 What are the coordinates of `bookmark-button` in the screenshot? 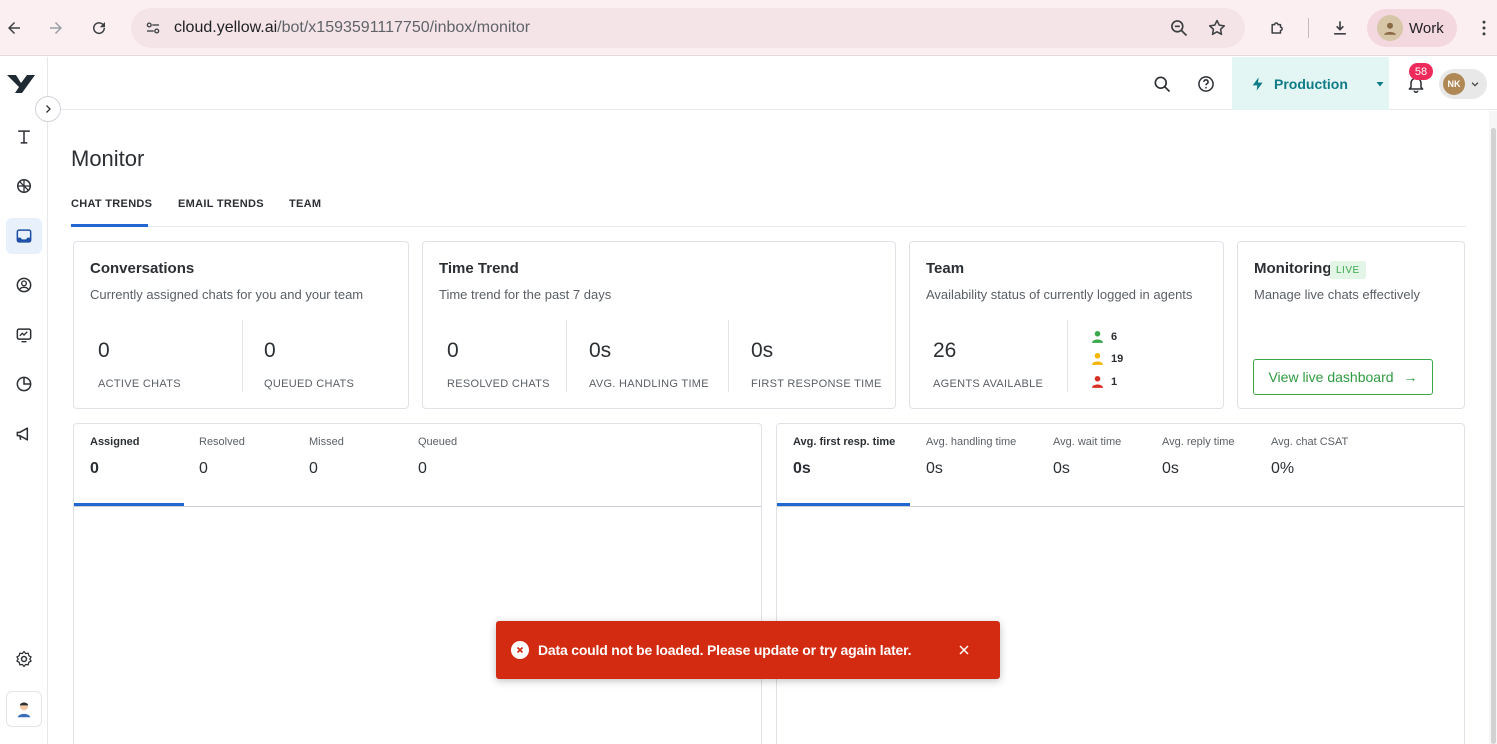 It's located at (1217, 28).